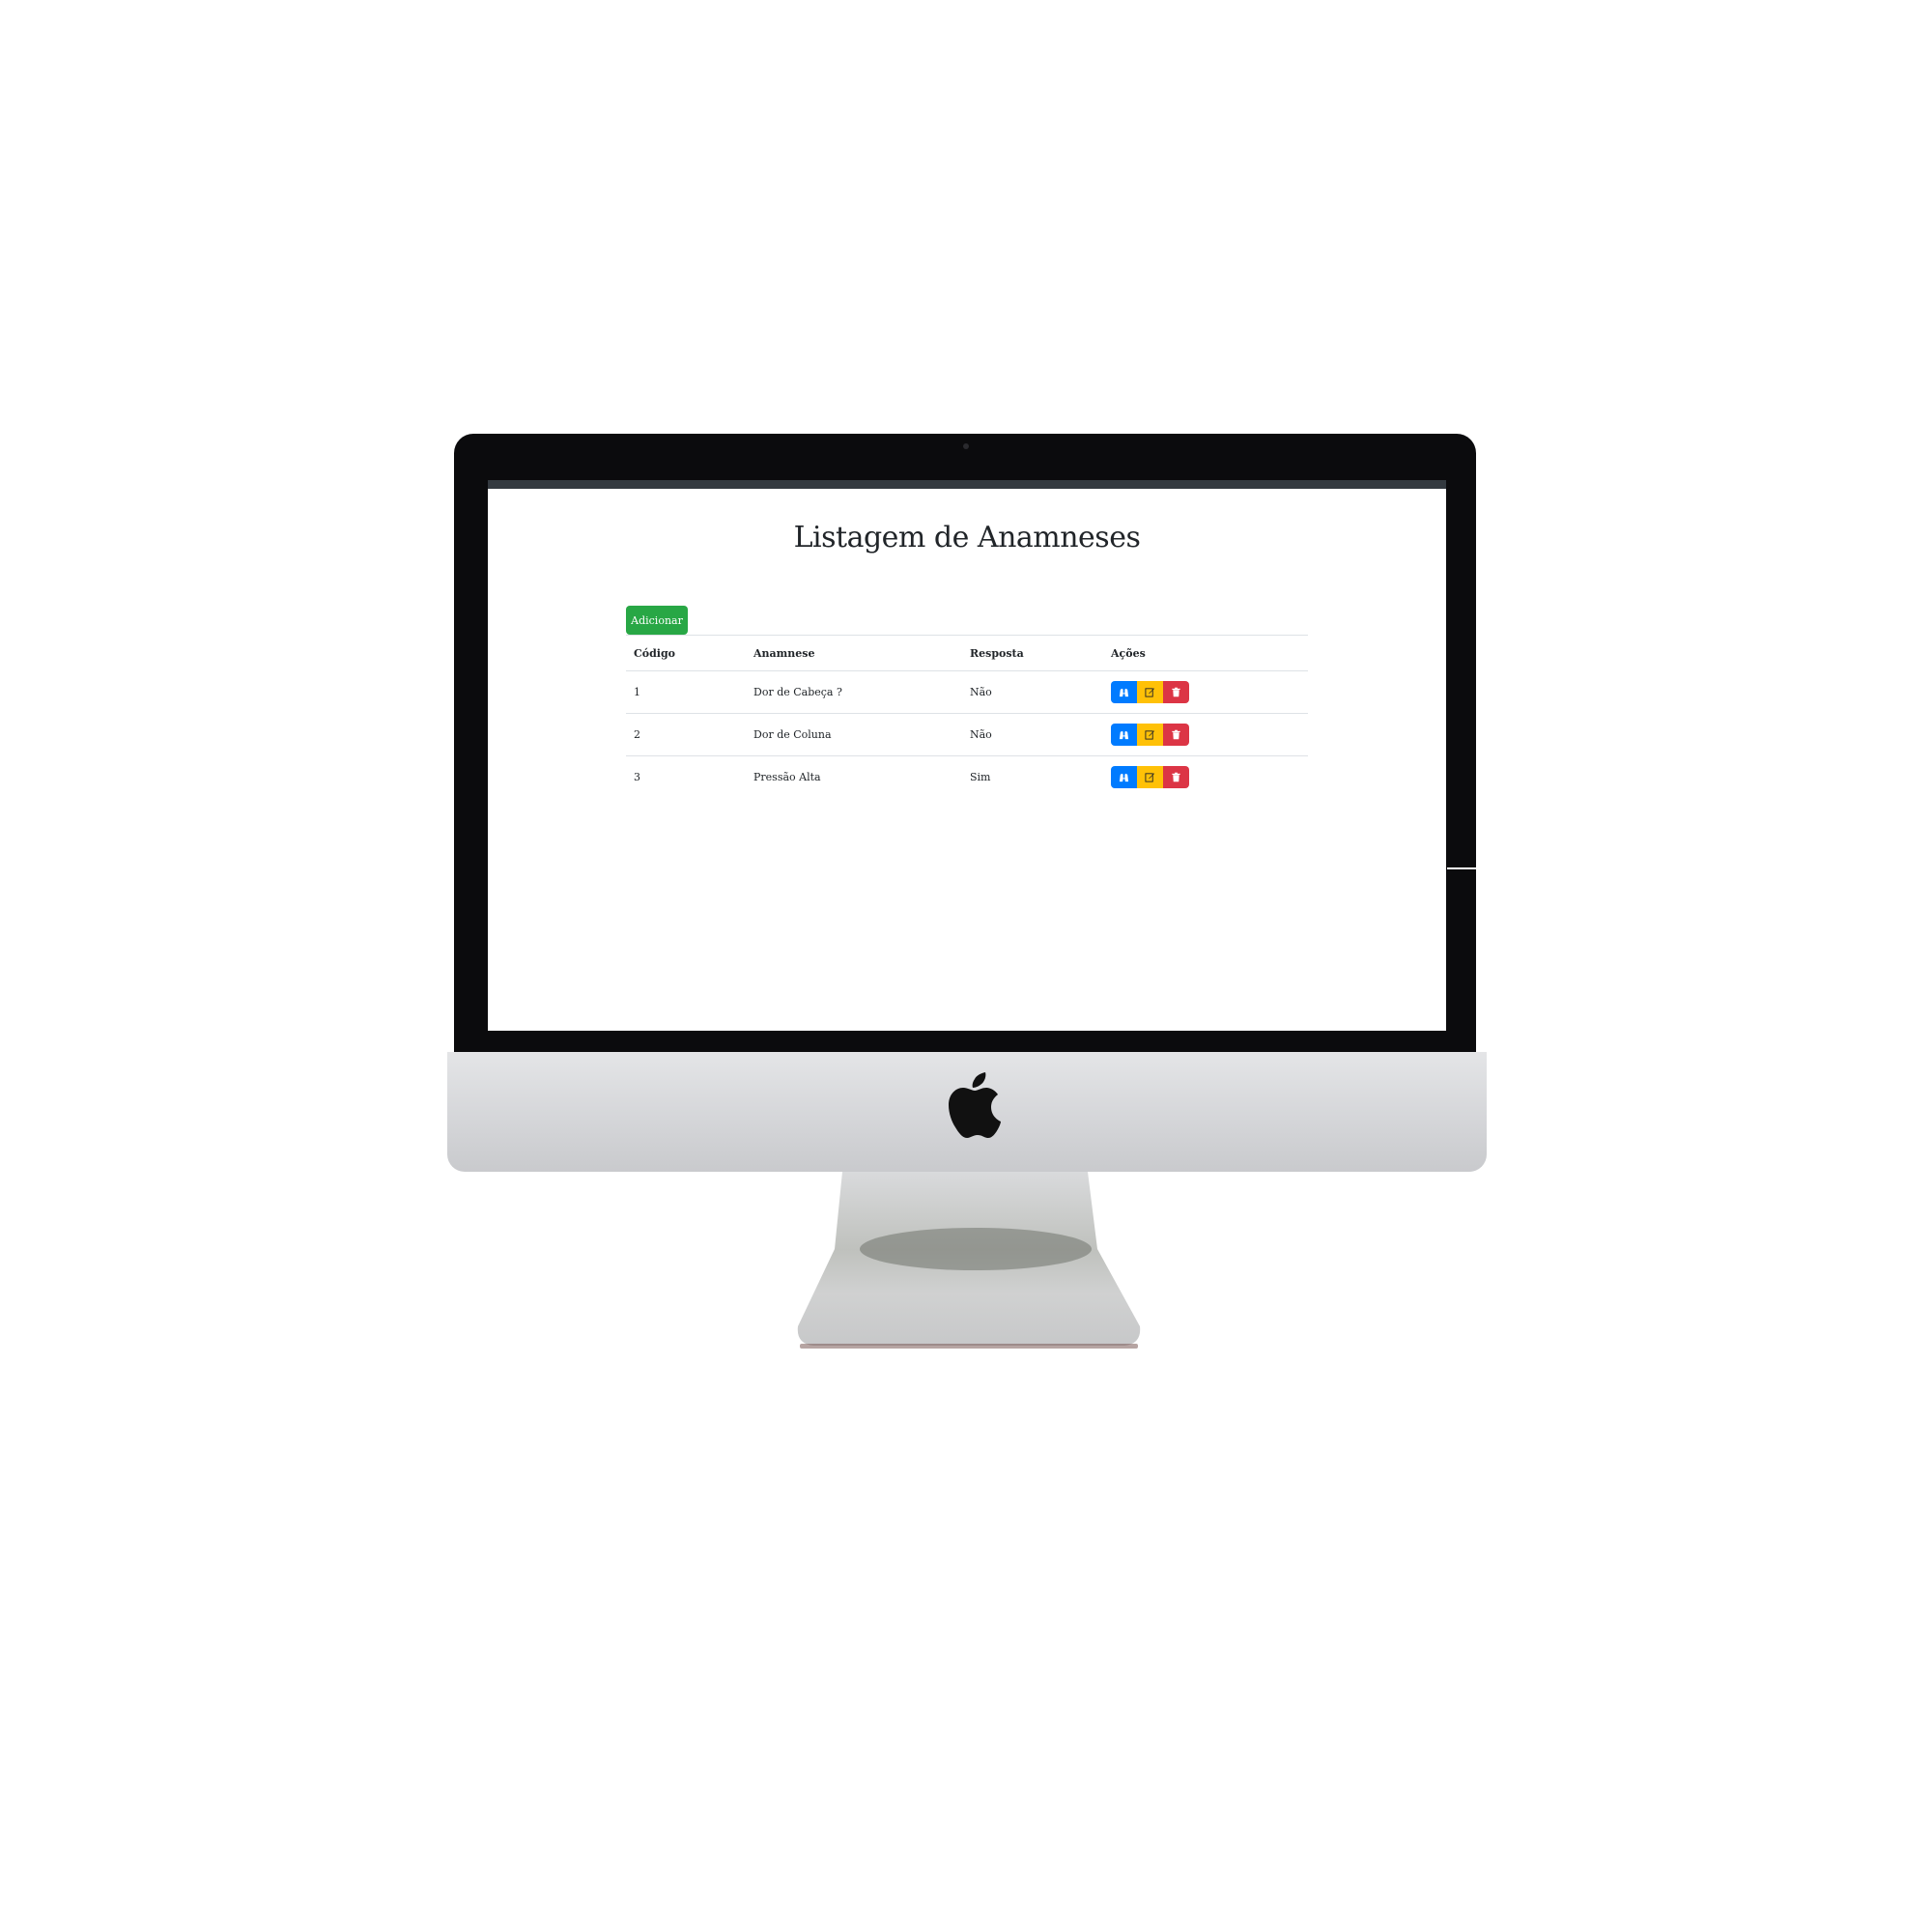 Image resolution: width=1932 pixels, height=1932 pixels. What do you see at coordinates (975, 1105) in the screenshot?
I see `apple-logo-icon` at bounding box center [975, 1105].